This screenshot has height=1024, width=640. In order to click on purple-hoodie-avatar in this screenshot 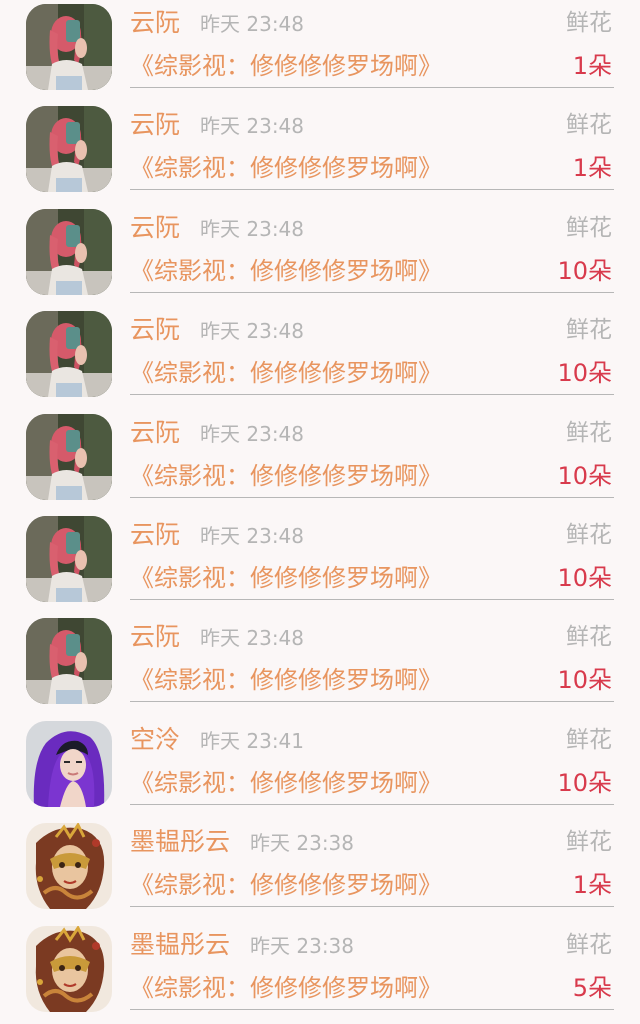, I will do `click(69, 763)`.